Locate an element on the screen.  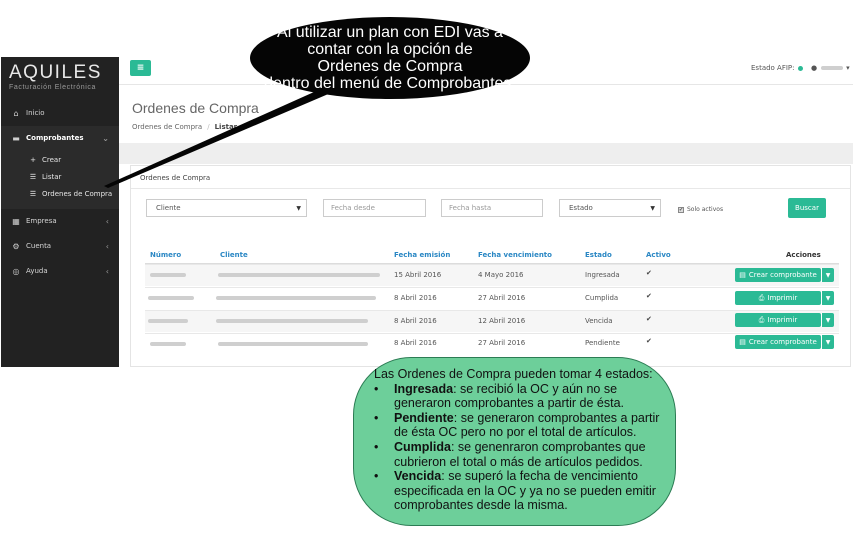
breadcrumb-item: Ordenes de Compra is located at coordinates (167, 127).